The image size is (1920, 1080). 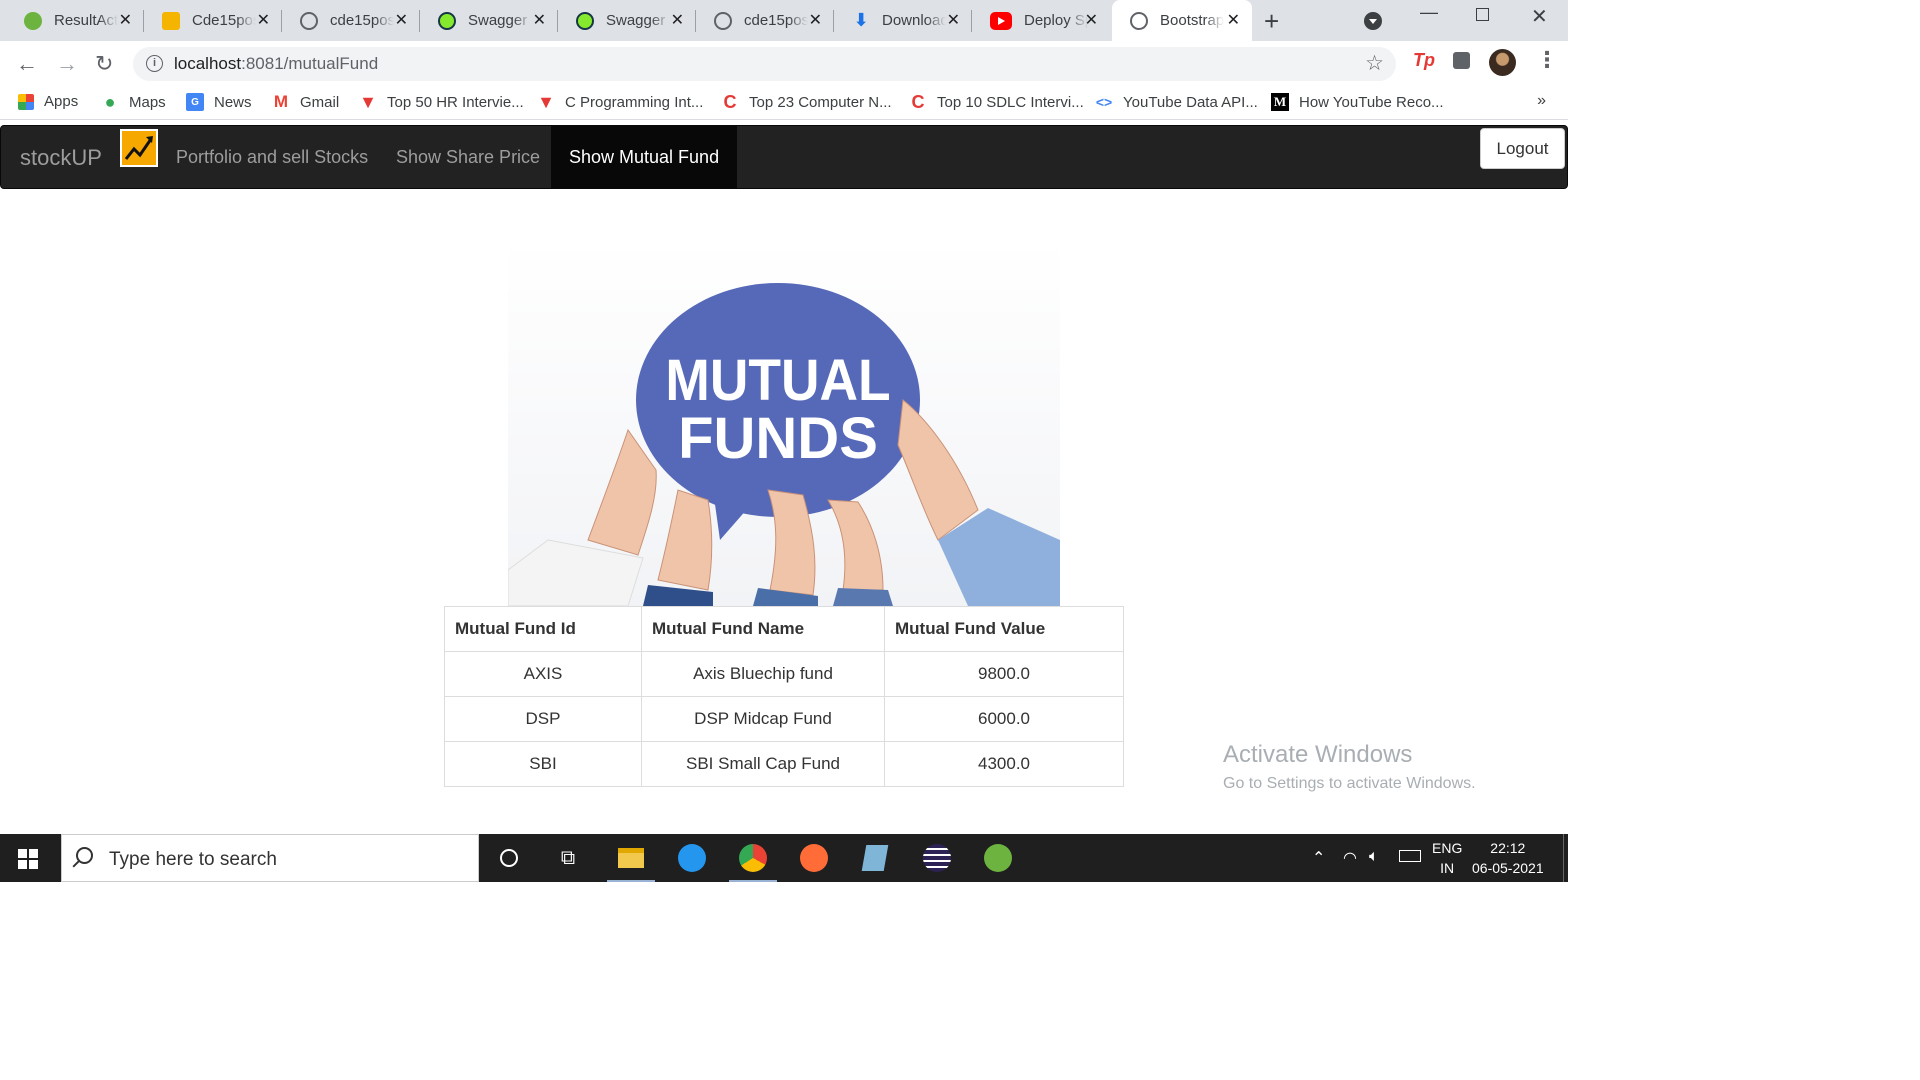 What do you see at coordinates (875, 858) in the screenshot?
I see `notepad-icon` at bounding box center [875, 858].